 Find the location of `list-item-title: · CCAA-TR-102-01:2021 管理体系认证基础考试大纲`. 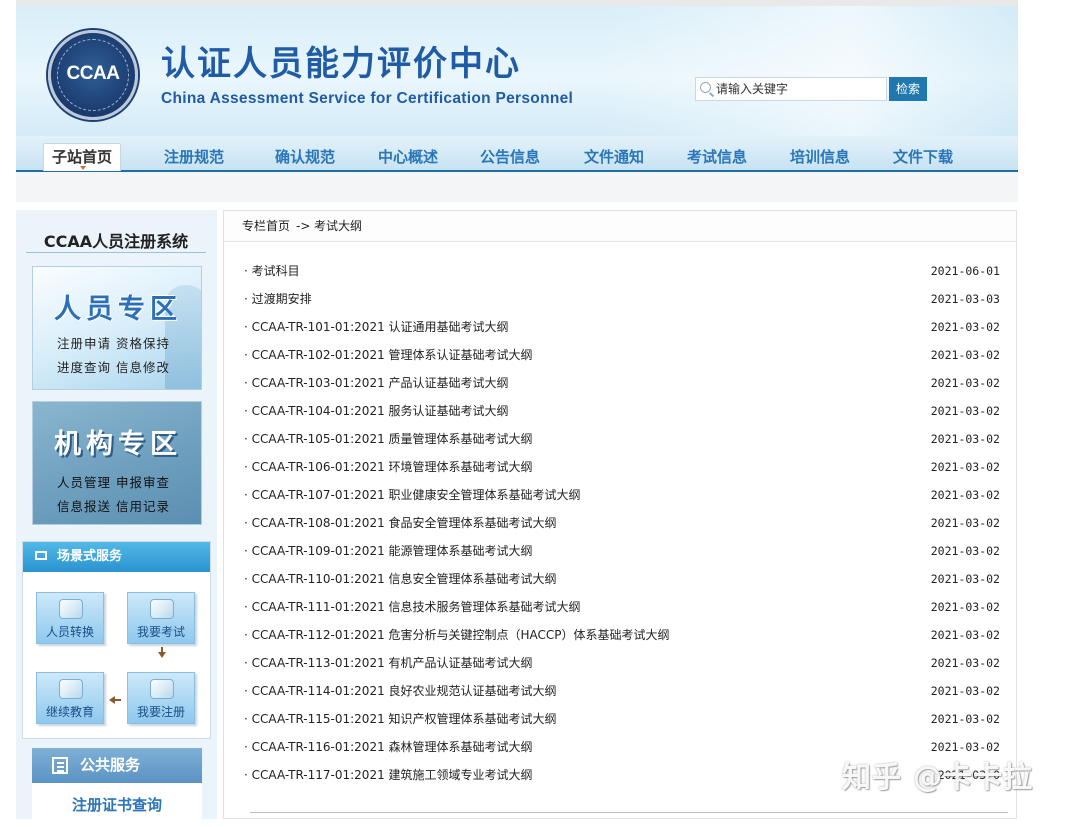

list-item-title: · CCAA-TR-102-01:2021 管理体系认证基础考试大纲 is located at coordinates (388, 355).